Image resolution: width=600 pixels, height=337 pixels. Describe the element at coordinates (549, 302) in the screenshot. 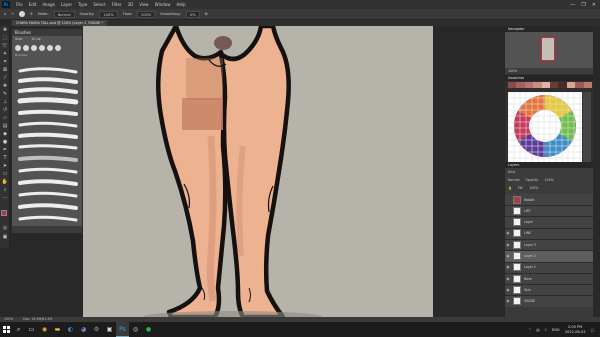

I see `layer-row: ◉ SHADE` at that location.